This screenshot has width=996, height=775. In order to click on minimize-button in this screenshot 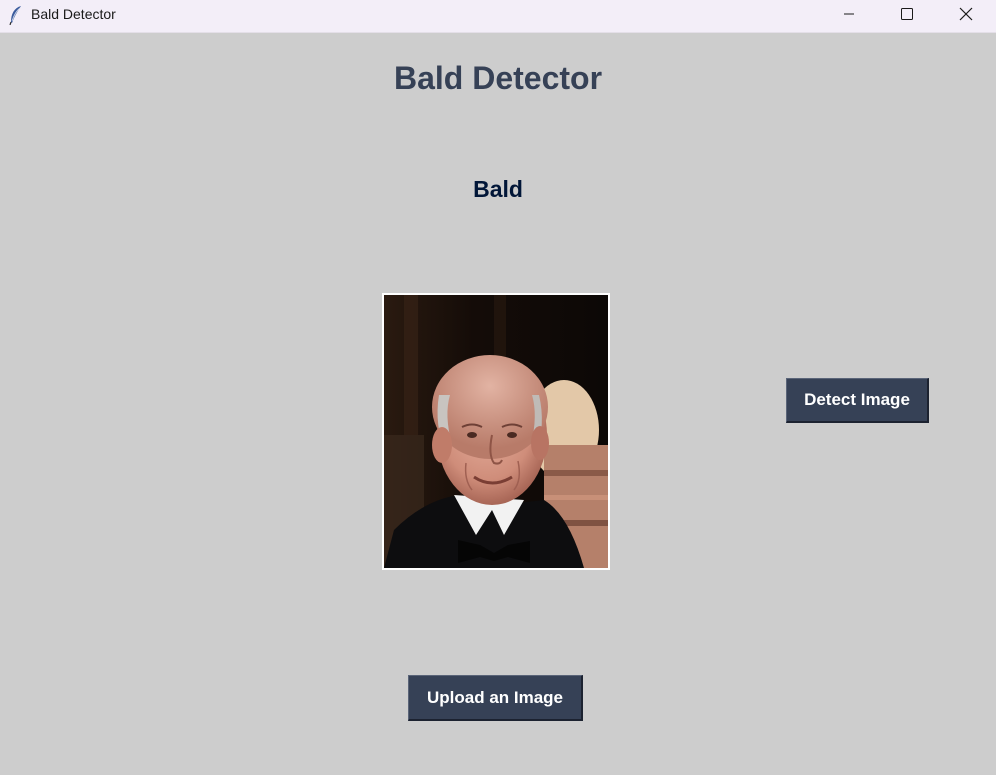, I will do `click(849, 16)`.